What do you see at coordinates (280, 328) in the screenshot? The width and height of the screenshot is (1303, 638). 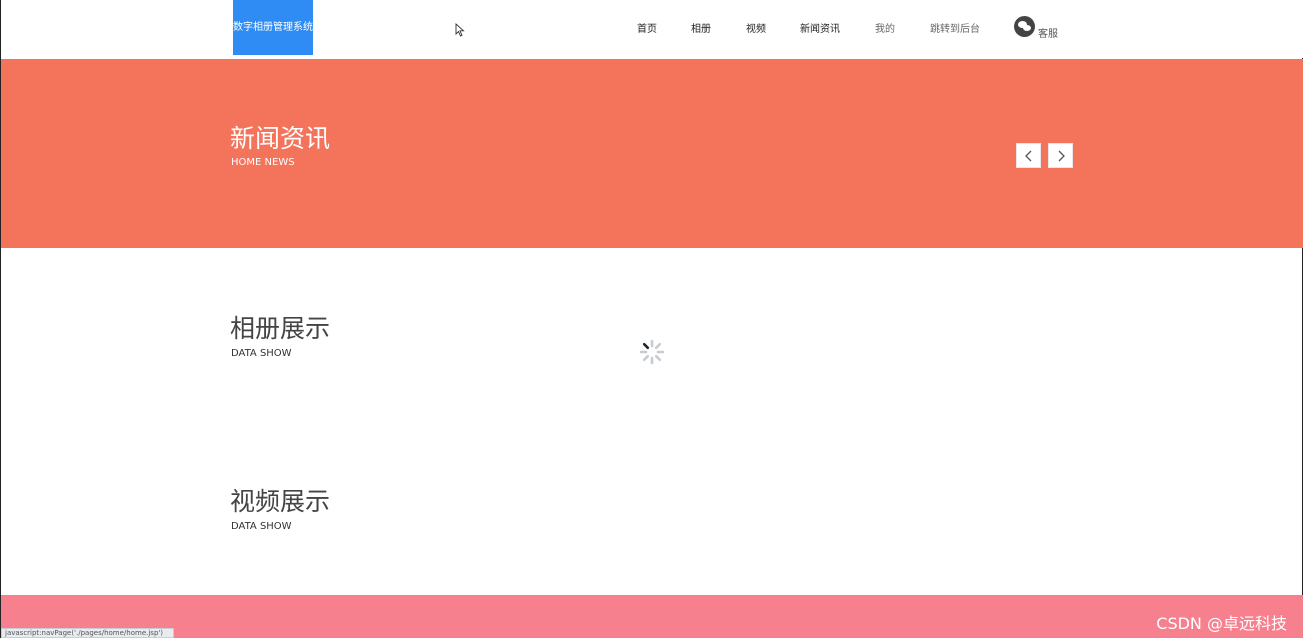 I see `album-section-title: 相册展示` at bounding box center [280, 328].